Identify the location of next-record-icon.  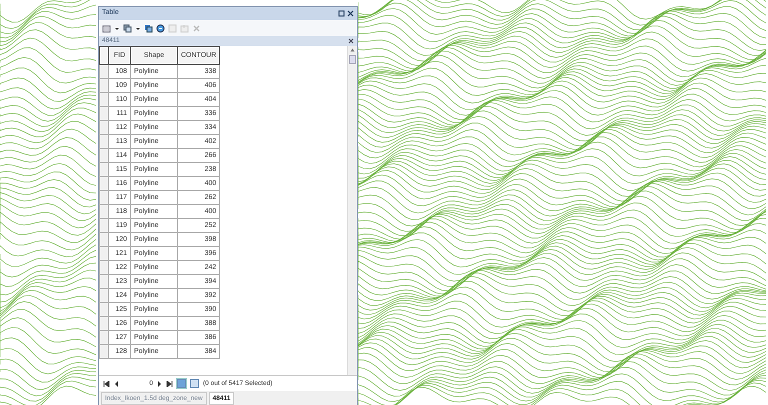
(159, 383).